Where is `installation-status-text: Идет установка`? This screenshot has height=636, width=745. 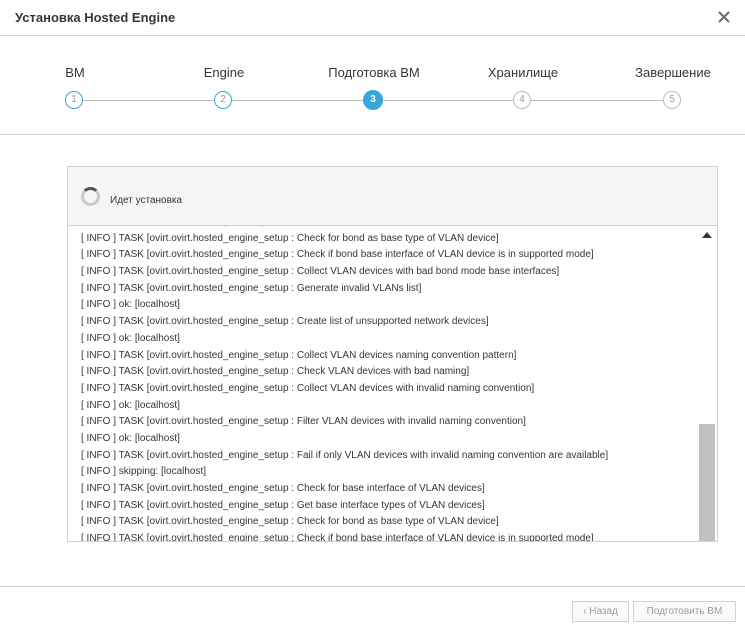
installation-status-text: Идет установка is located at coordinates (146, 200).